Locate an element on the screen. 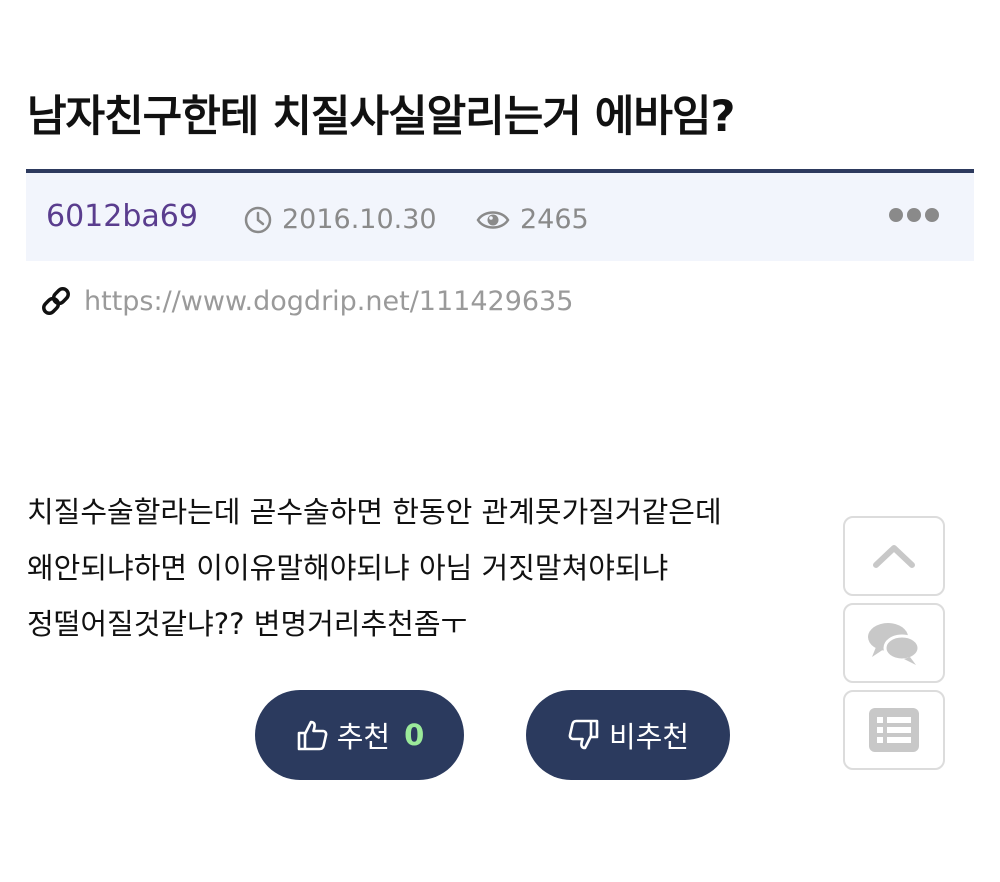  thumbs-down-icon is located at coordinates (584, 735).